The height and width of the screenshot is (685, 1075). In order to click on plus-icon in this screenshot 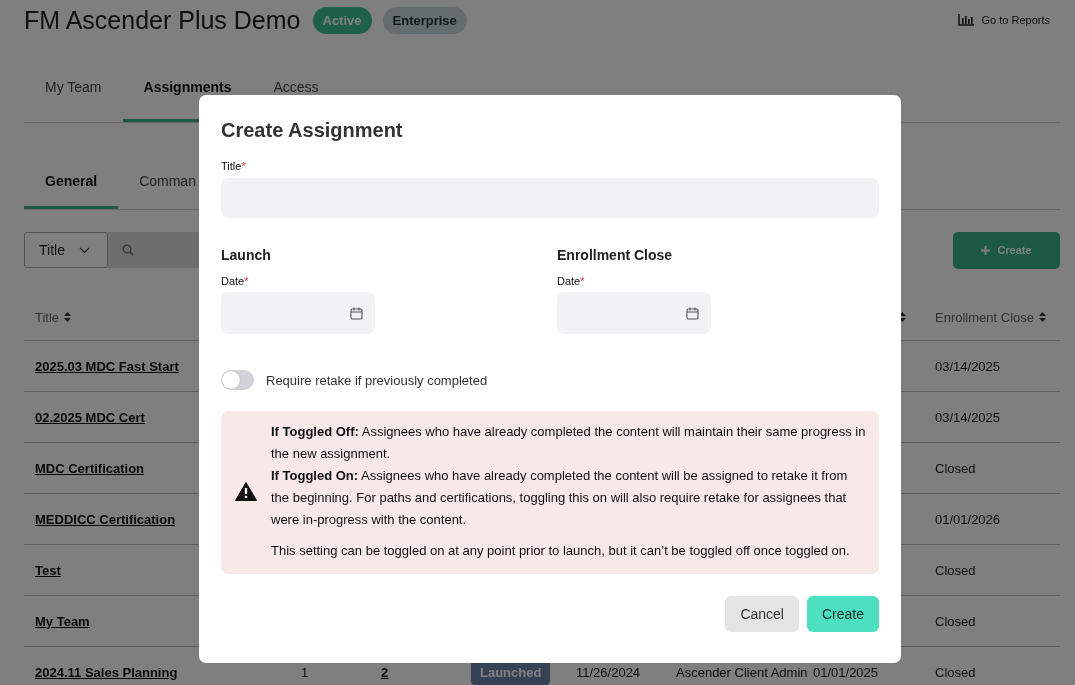, I will do `click(986, 250)`.